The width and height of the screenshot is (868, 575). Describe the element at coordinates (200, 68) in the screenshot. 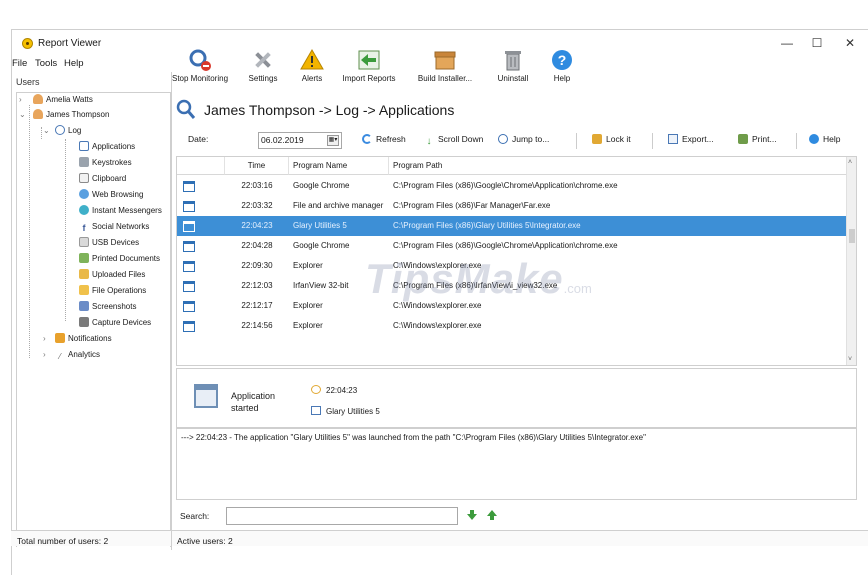

I see `stop-monitoring-button: Stop Monitoring` at that location.